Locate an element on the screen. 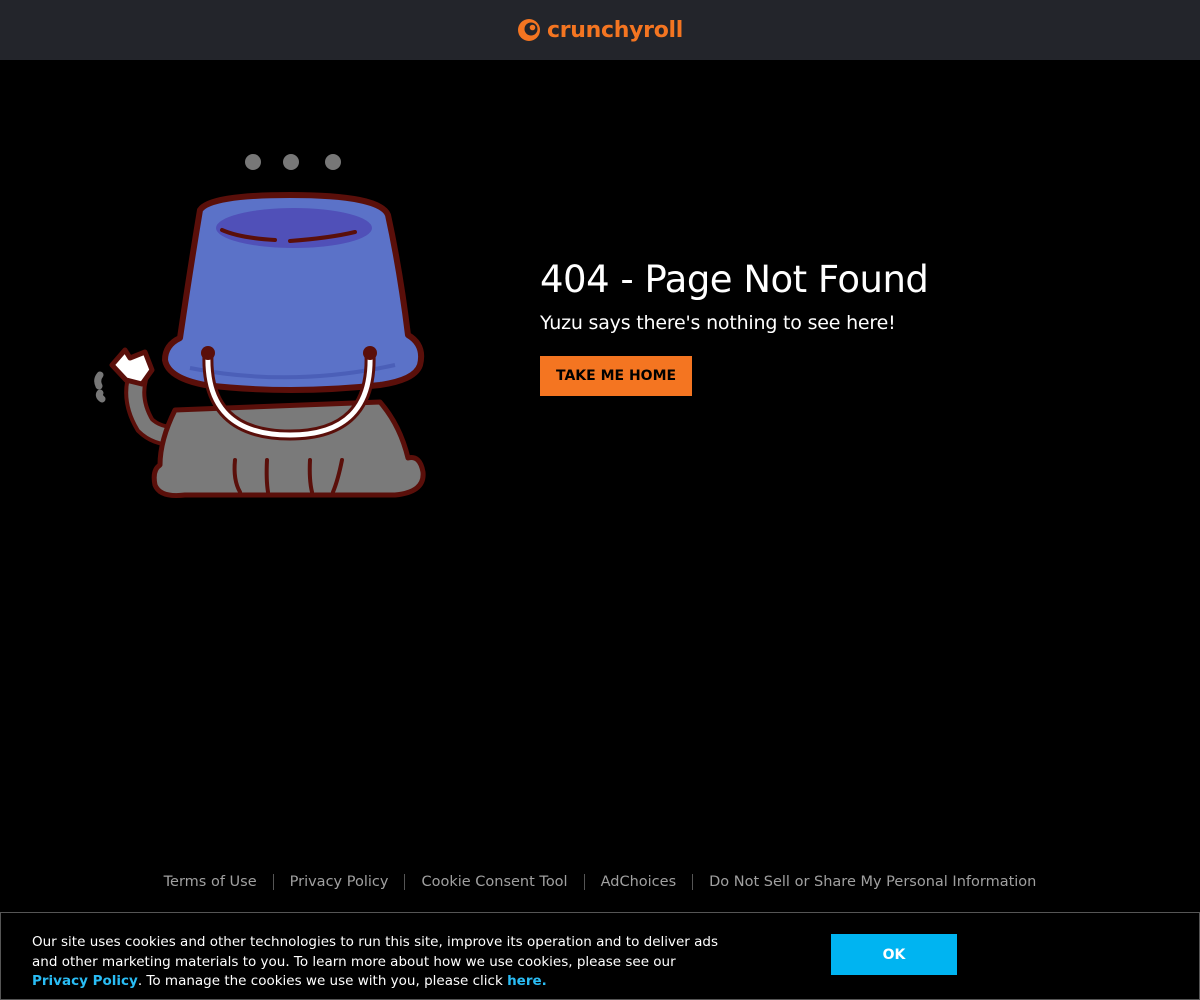 The height and width of the screenshot is (1000, 1200). take-me-home-button: TAKE ME HOME is located at coordinates (616, 376).